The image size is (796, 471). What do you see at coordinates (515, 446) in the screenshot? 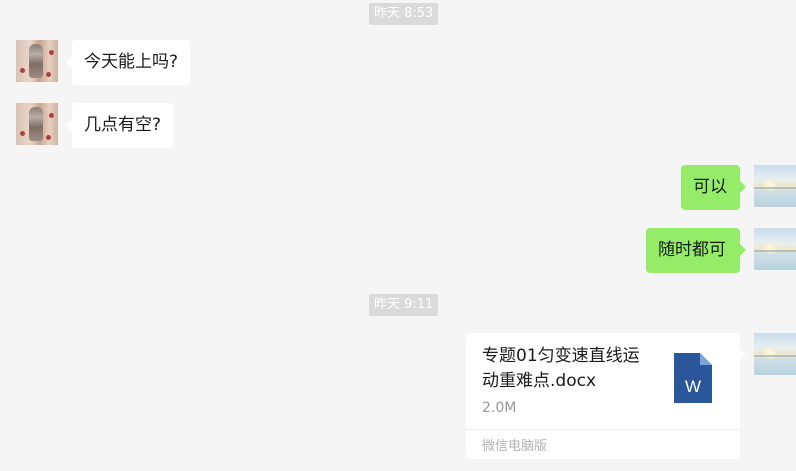
I see `file-source-label: 微信电脑版` at bounding box center [515, 446].